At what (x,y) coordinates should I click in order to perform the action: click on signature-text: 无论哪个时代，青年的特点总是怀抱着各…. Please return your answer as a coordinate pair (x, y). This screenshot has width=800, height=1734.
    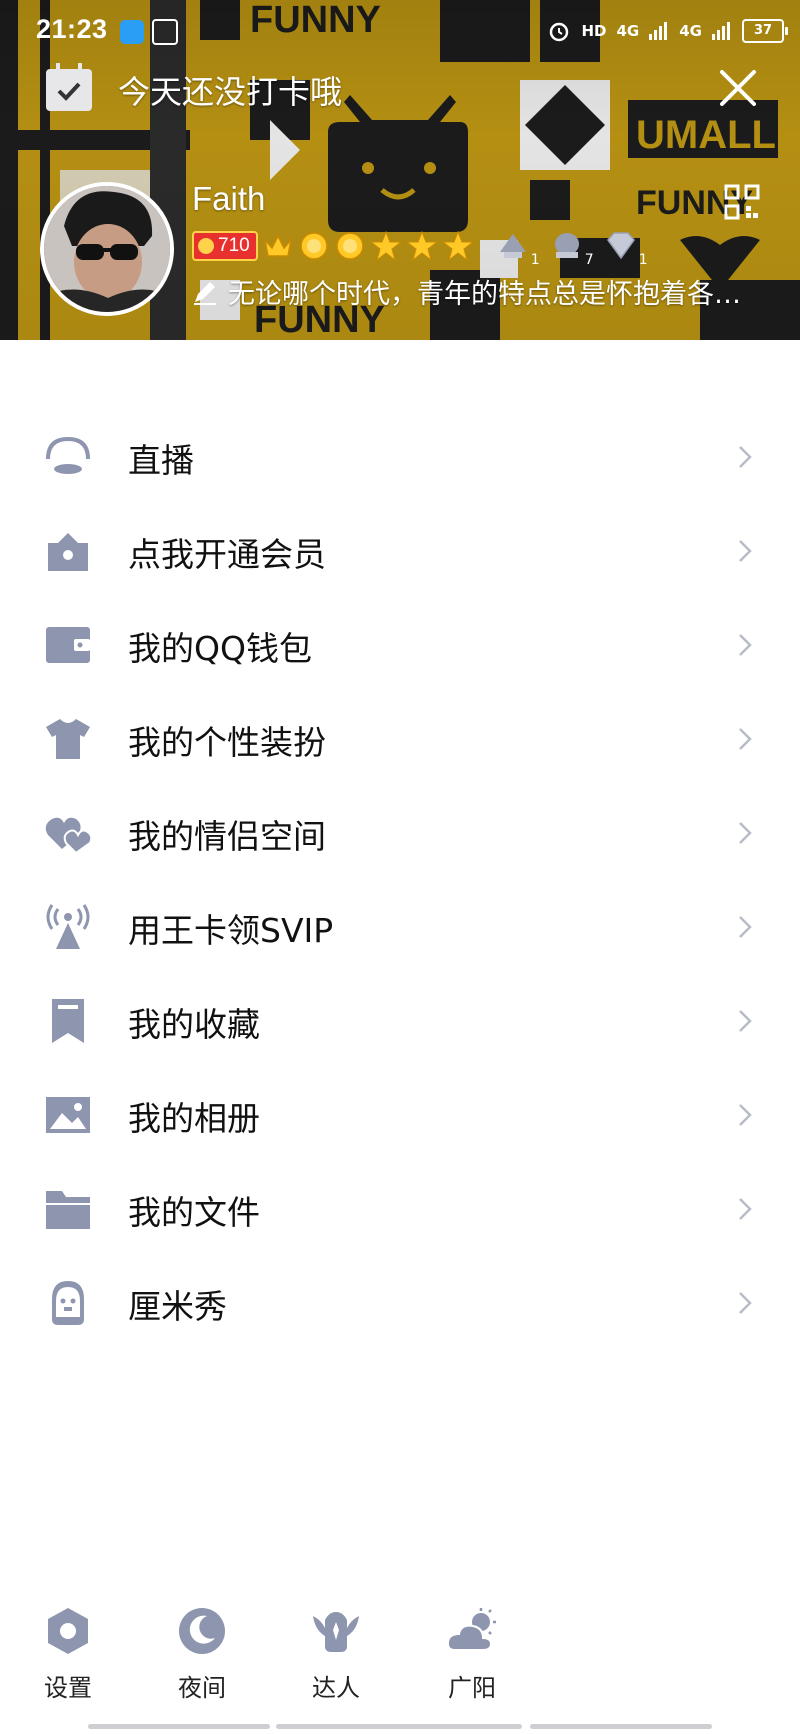
    Looking at the image, I should click on (484, 294).